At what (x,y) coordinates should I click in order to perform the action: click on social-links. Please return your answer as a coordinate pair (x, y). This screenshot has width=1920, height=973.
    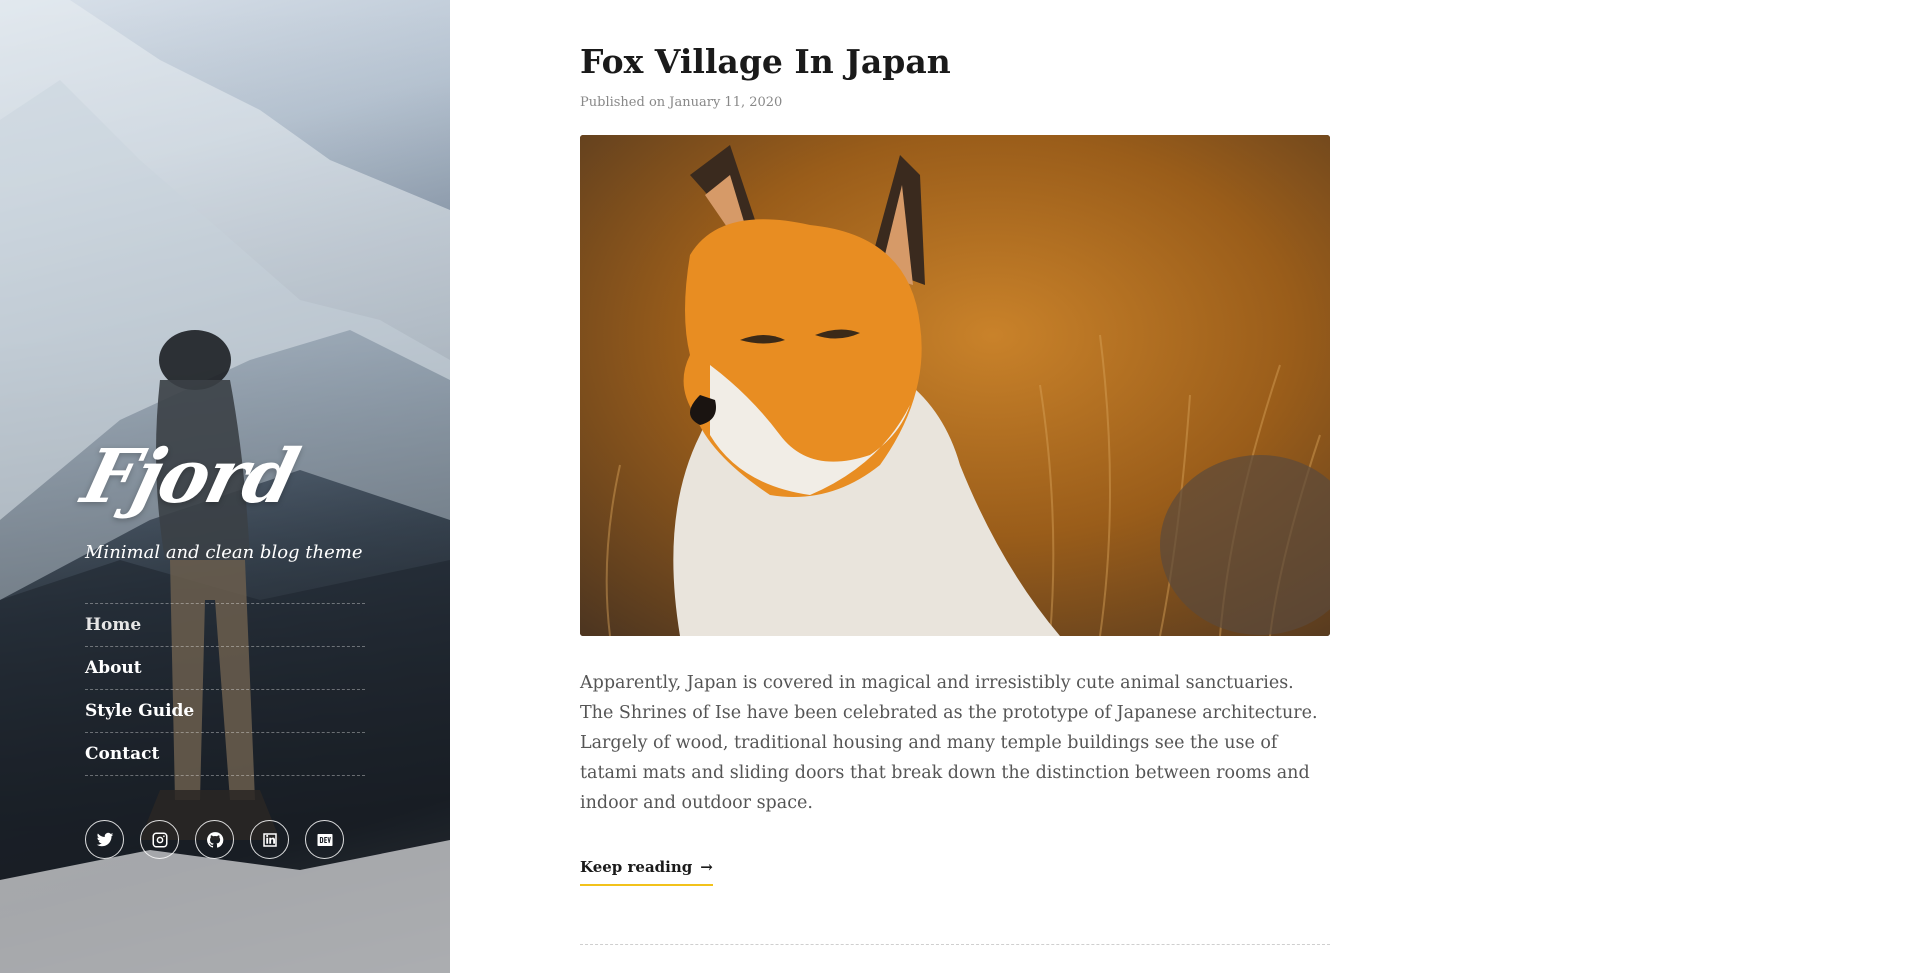
    Looking at the image, I should click on (225, 839).